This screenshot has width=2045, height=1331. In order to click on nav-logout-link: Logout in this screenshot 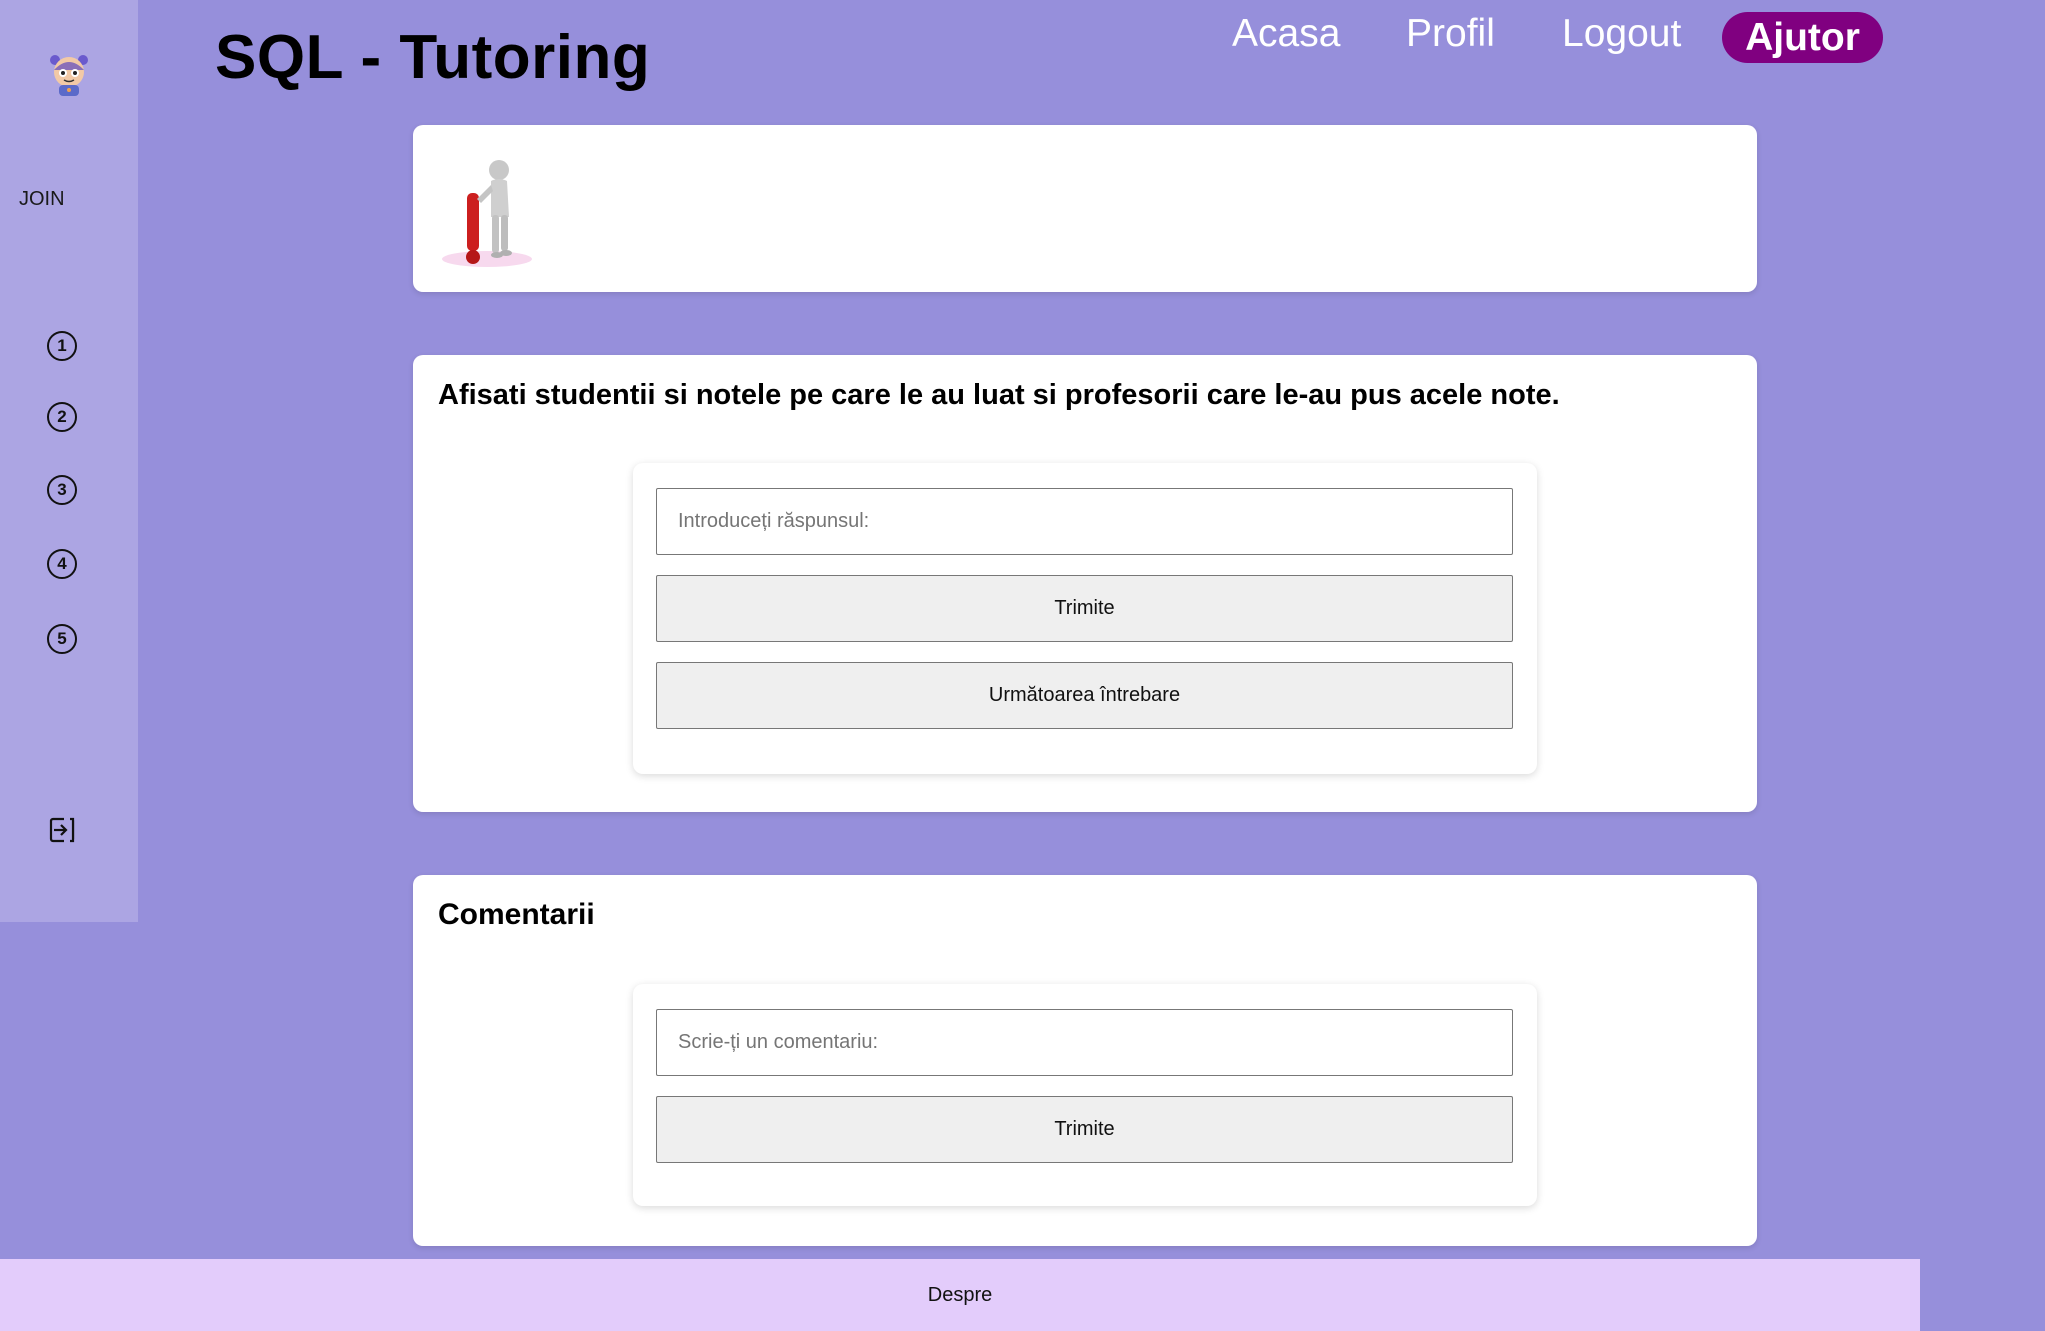, I will do `click(1621, 34)`.